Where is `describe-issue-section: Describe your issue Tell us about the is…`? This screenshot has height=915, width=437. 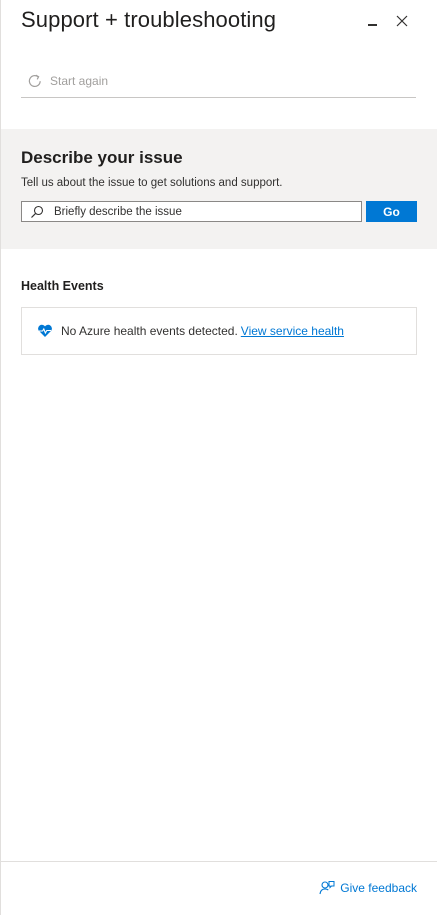
describe-issue-section: Describe your issue Tell us about the is… is located at coordinates (219, 189).